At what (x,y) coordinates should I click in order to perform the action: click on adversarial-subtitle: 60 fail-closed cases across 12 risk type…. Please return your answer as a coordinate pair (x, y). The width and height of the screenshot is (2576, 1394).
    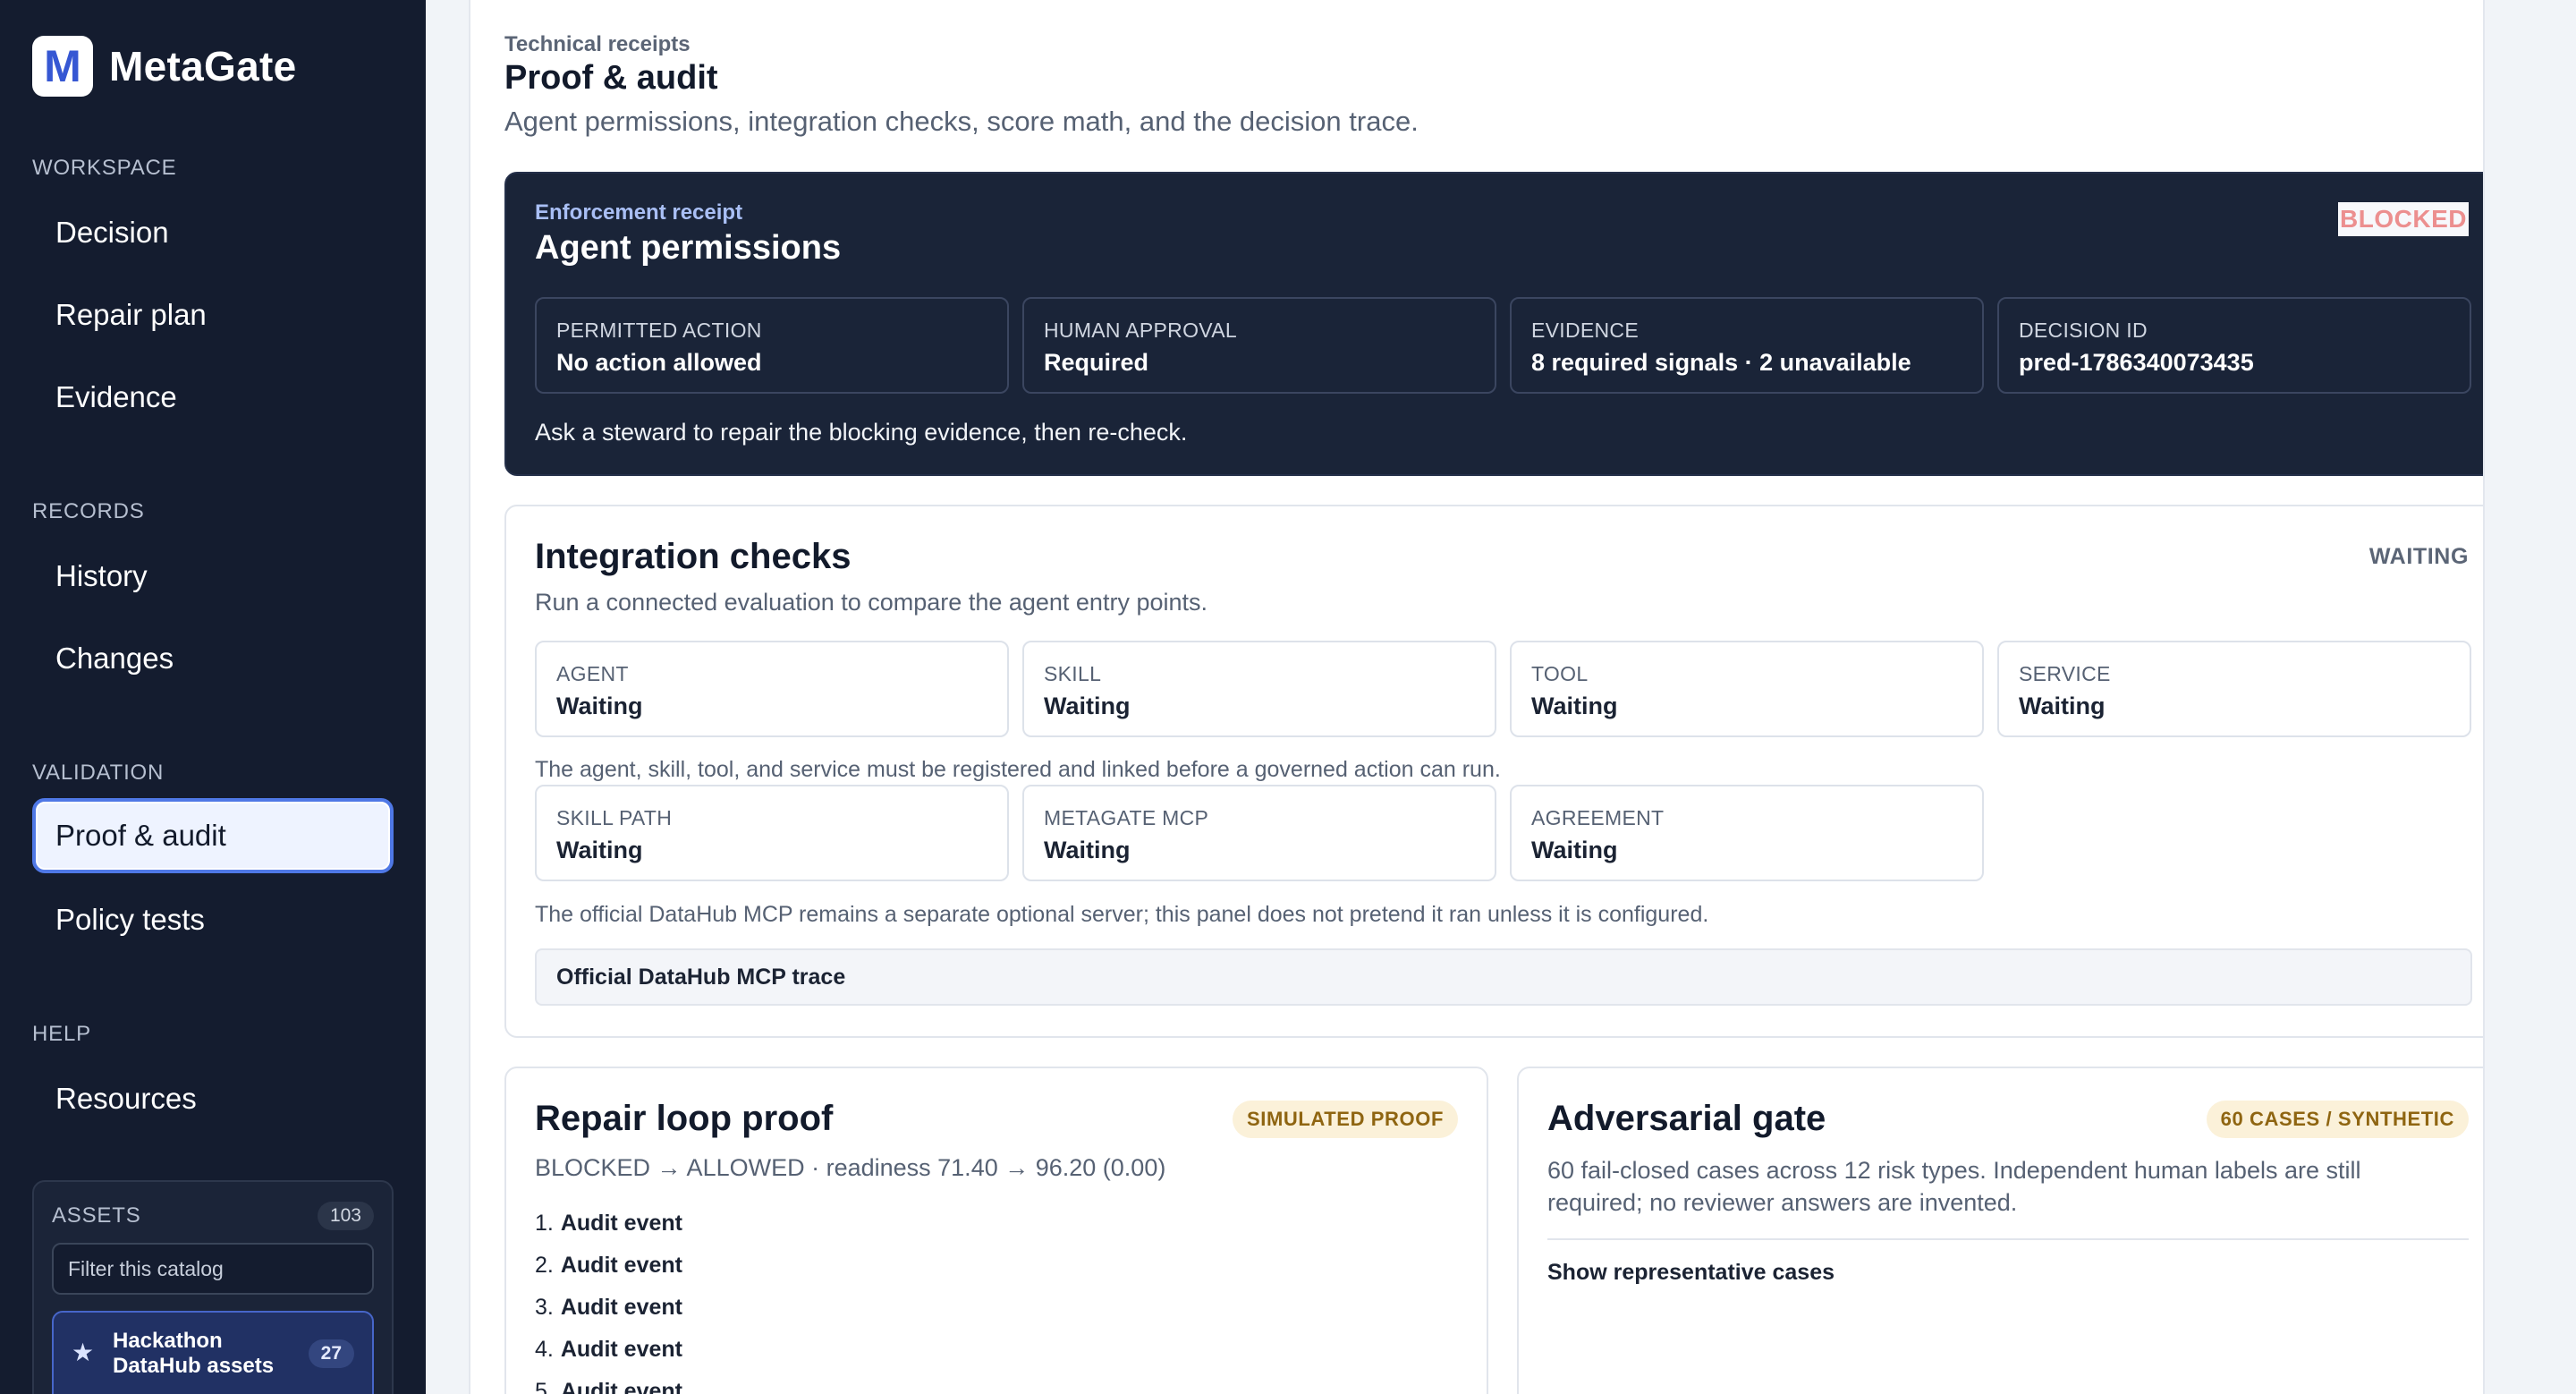
    Looking at the image, I should click on (1954, 1186).